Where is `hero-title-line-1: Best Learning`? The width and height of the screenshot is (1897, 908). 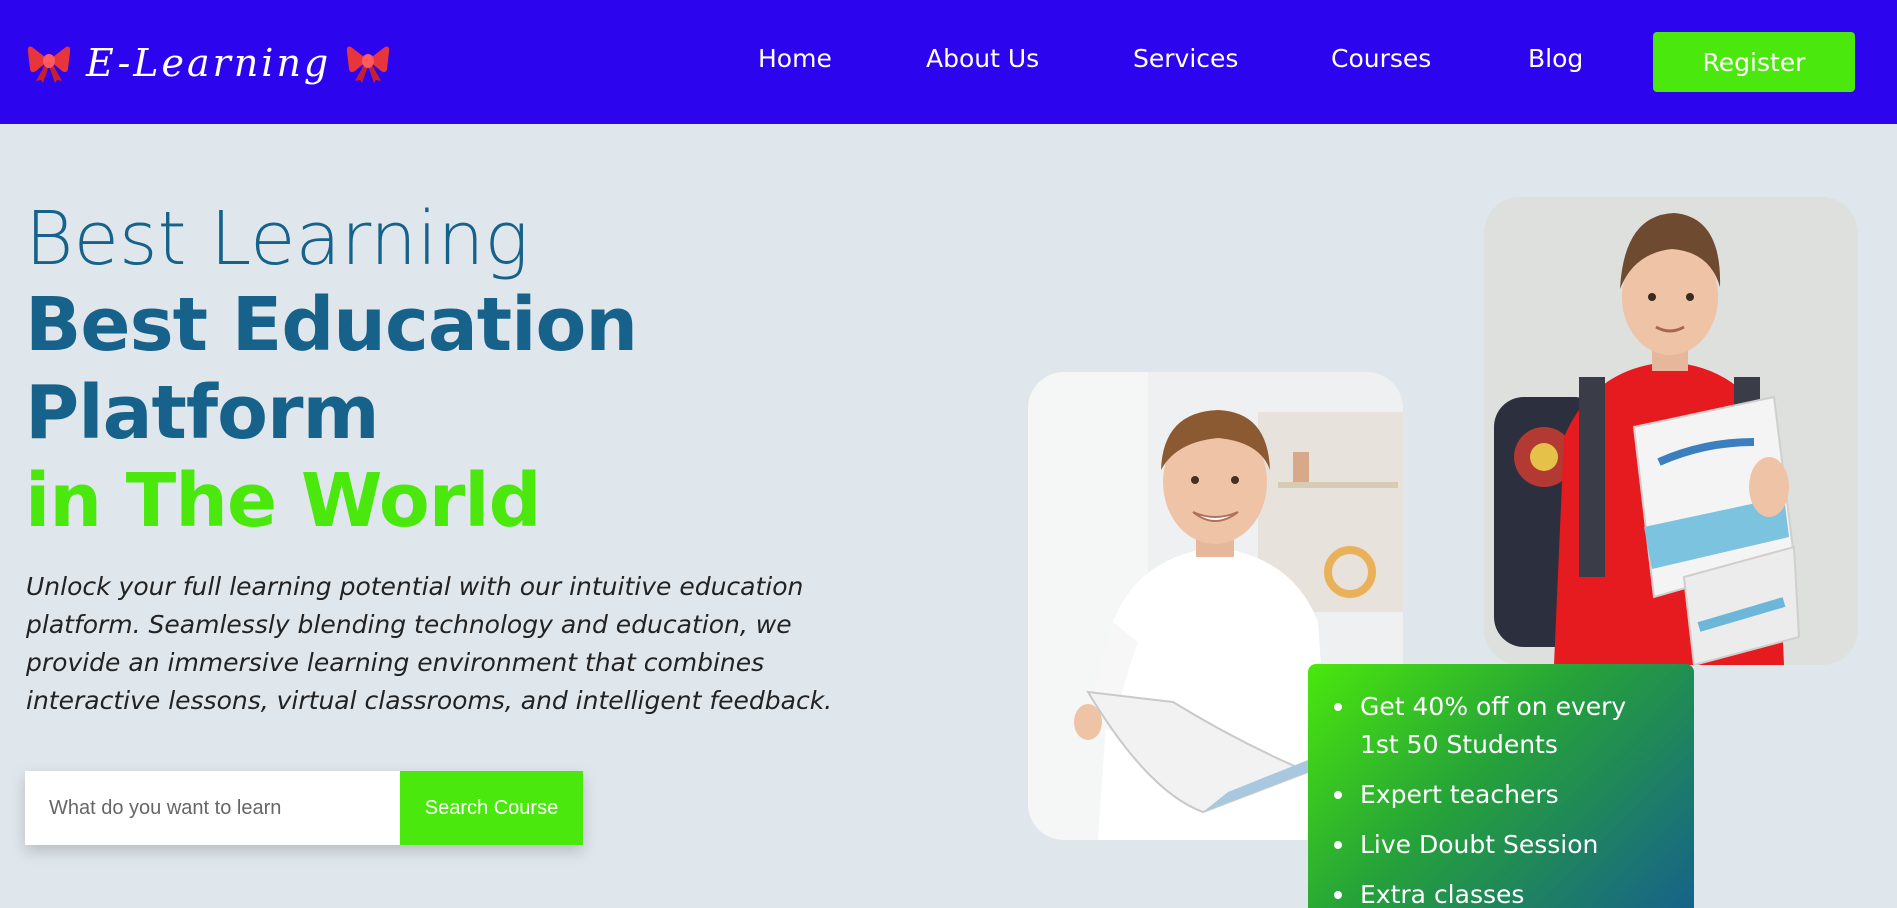
hero-title-line-1: Best Learning is located at coordinates (277, 239).